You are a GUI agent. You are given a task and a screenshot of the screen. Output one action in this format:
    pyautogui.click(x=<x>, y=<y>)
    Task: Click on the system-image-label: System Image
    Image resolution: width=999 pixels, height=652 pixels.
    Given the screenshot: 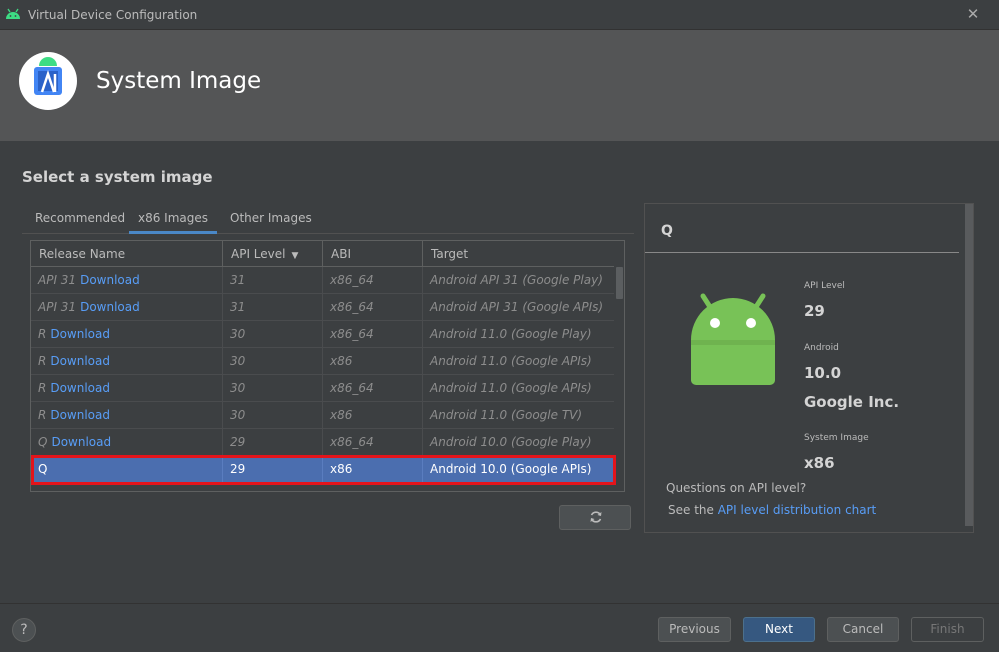 What is the action you would take?
    pyautogui.click(x=836, y=438)
    